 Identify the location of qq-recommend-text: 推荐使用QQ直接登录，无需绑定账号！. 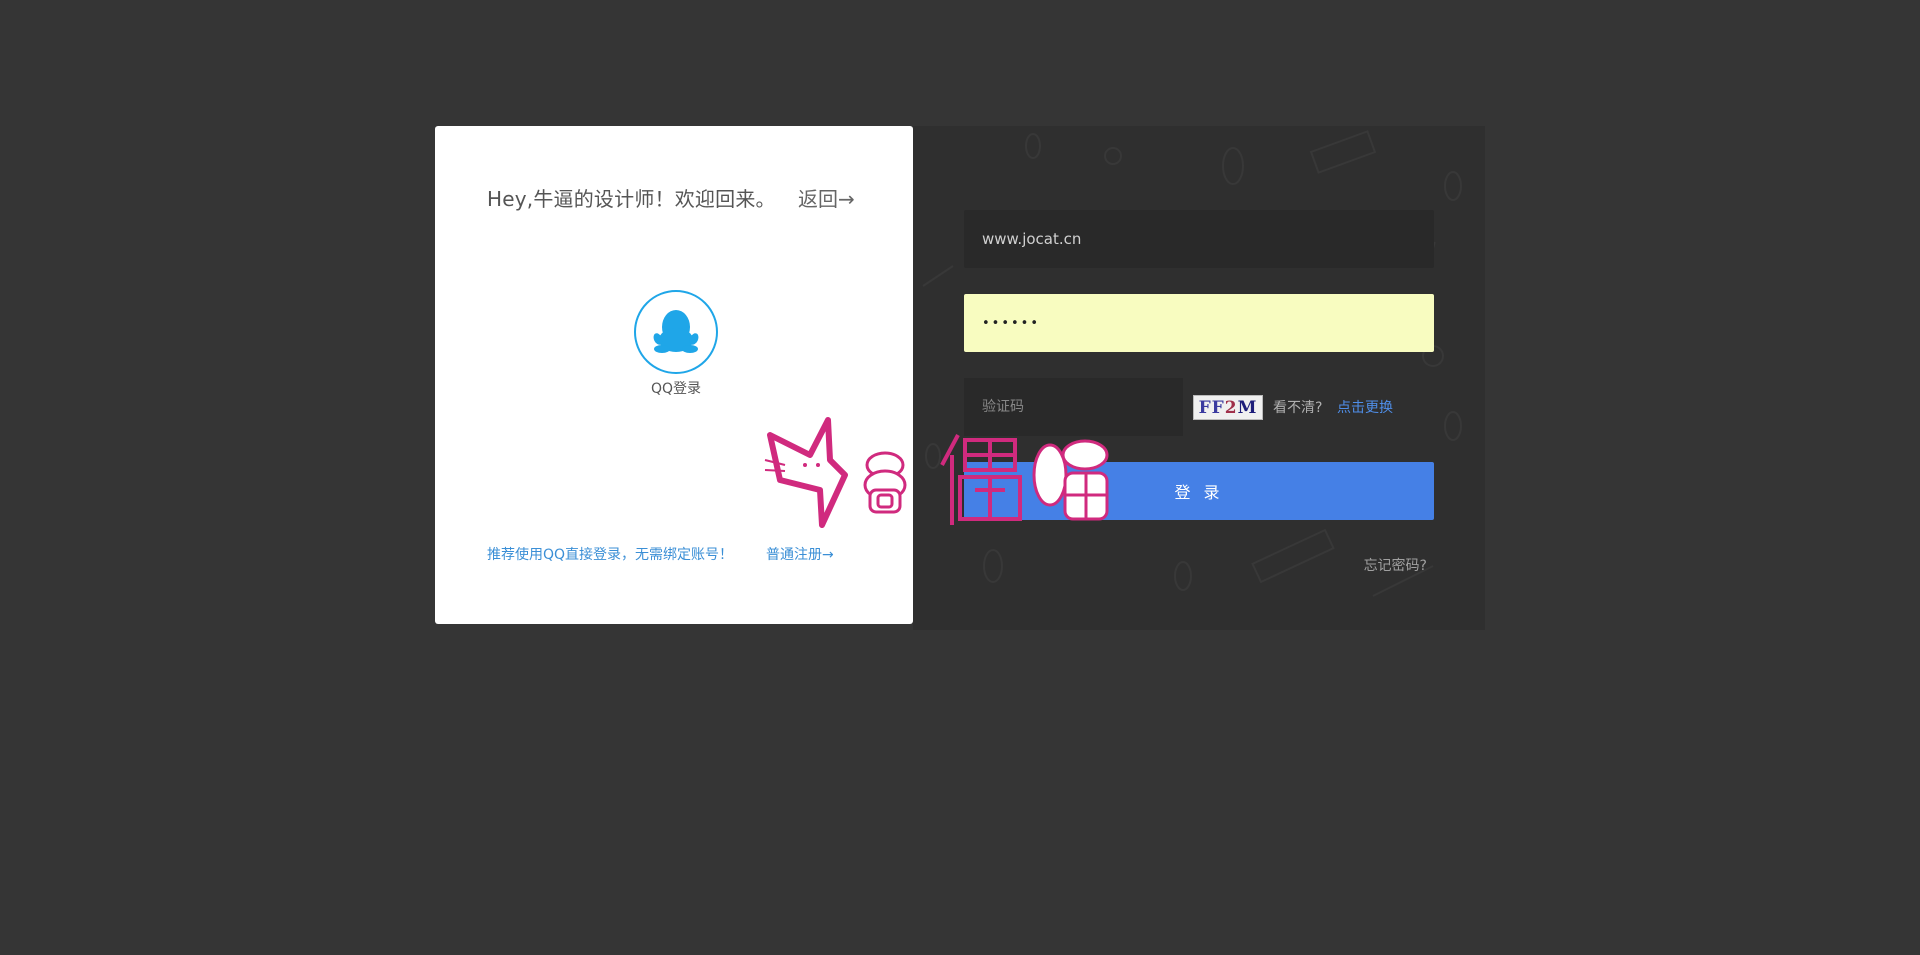
(610, 555).